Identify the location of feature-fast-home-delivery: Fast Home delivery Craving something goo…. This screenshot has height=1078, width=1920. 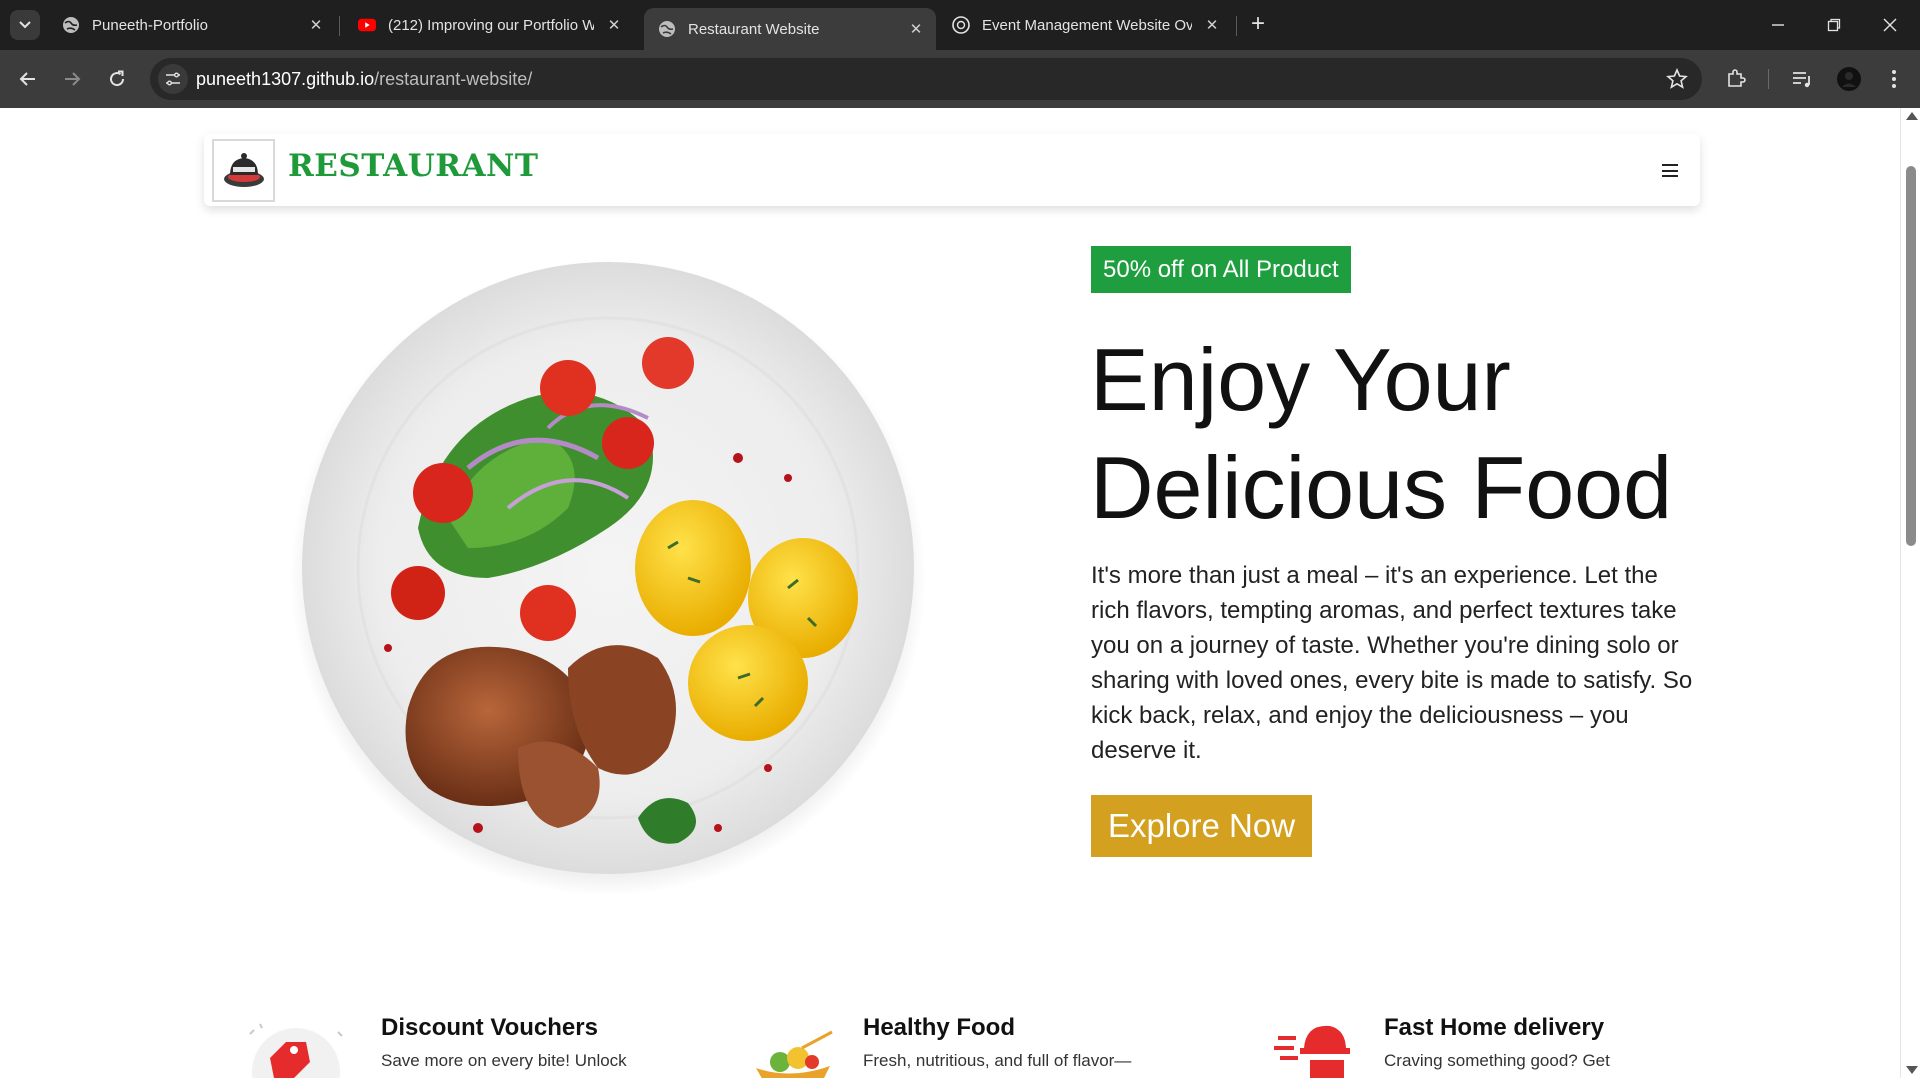
(1485, 1046).